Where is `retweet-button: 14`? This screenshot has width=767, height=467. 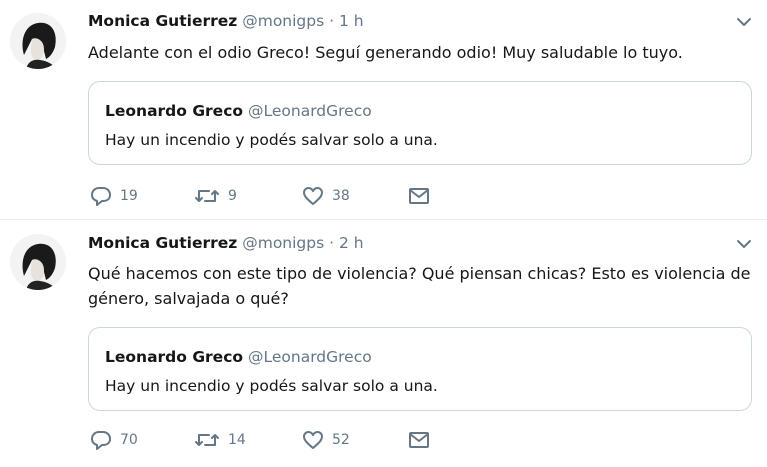
retweet-button: 14 is located at coordinates (220, 440).